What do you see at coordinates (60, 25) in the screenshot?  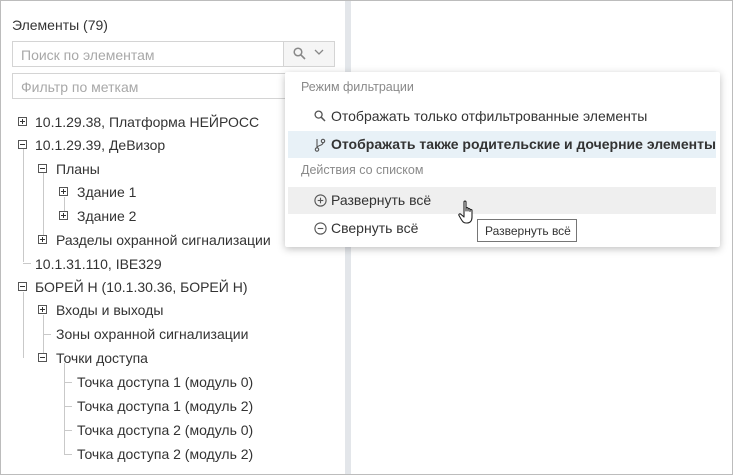 I see `panel-header: Элементы (79)` at bounding box center [60, 25].